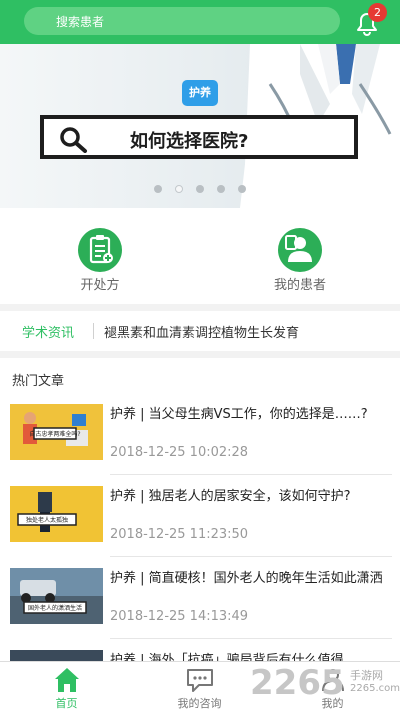 The image size is (400, 711). I want to click on tab-label: 我的咨询, so click(199, 703).